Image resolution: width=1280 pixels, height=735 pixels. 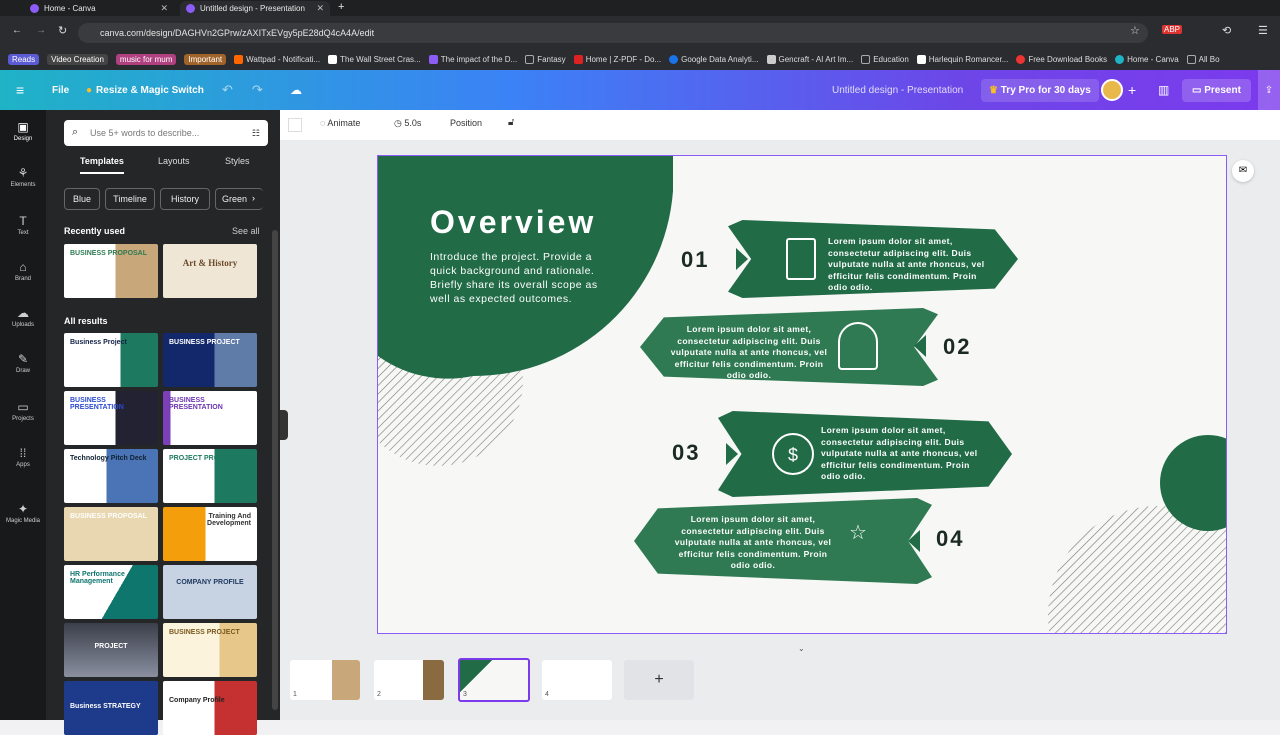 What do you see at coordinates (210, 271) in the screenshot?
I see `template-thumb: Art & History` at bounding box center [210, 271].